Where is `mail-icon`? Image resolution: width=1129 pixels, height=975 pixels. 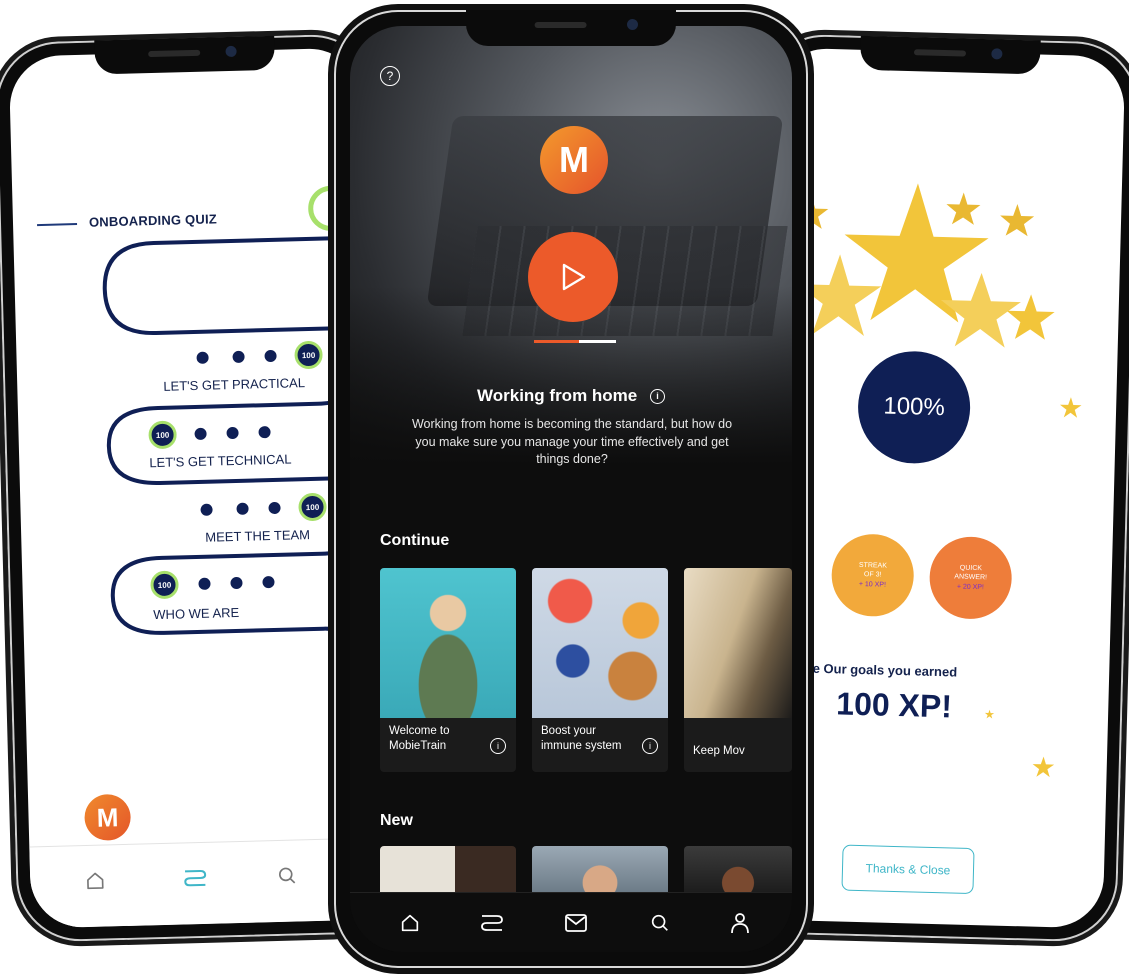 mail-icon is located at coordinates (576, 923).